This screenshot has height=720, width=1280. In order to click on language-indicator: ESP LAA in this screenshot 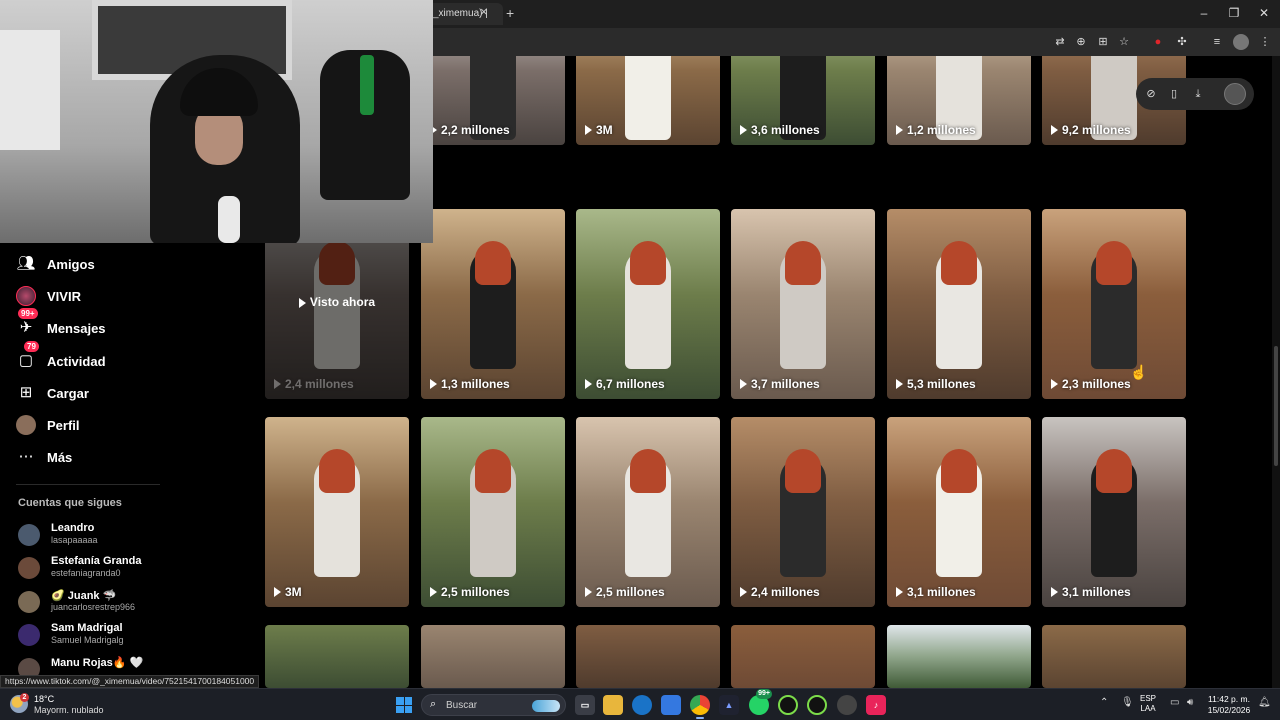, I will do `click(1148, 704)`.